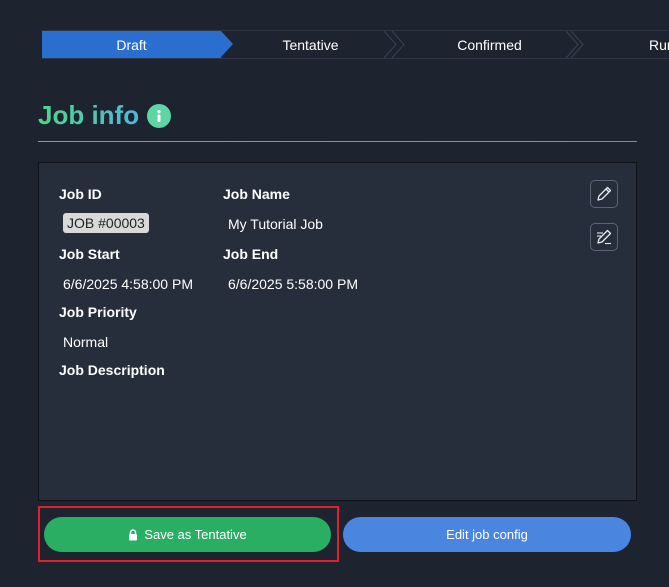 The height and width of the screenshot is (587, 669). What do you see at coordinates (624, 44) in the screenshot?
I see `step-running: Runn` at bounding box center [624, 44].